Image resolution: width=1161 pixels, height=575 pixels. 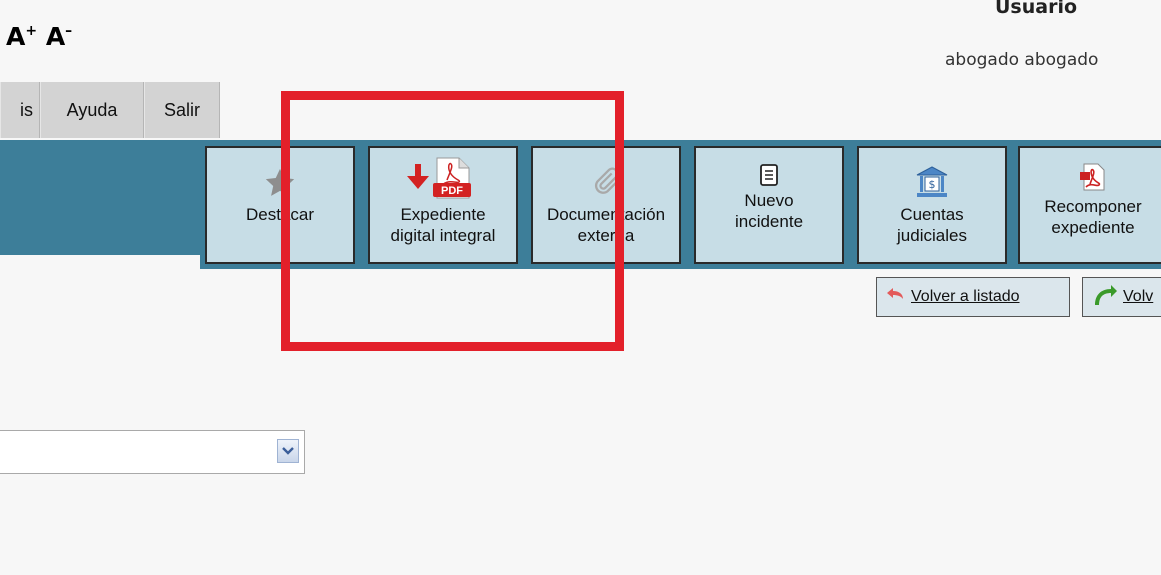 I want to click on cuentas-label: Cuentas judiciales, so click(x=932, y=225).